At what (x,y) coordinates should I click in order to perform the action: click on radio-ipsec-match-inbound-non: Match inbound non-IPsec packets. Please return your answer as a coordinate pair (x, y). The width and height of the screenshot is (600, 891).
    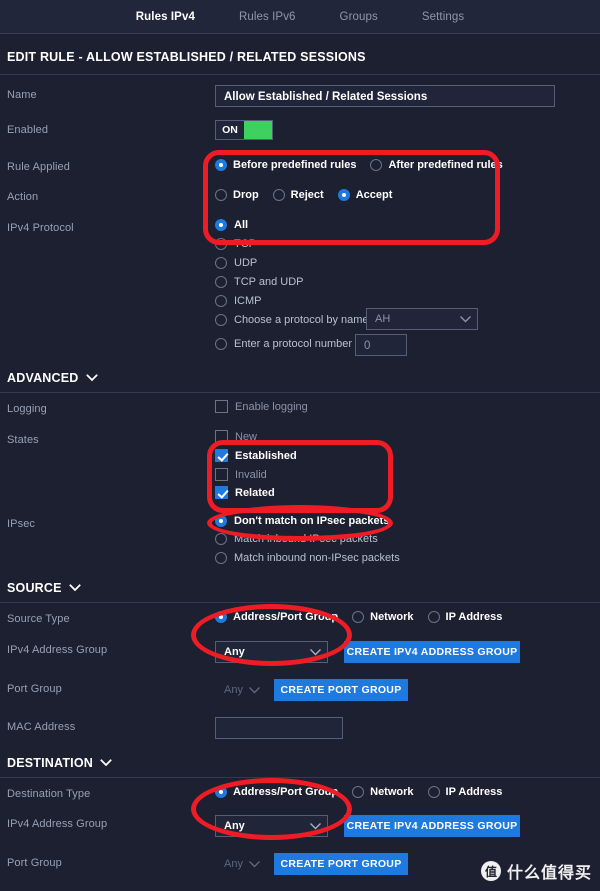
    Looking at the image, I should click on (307, 558).